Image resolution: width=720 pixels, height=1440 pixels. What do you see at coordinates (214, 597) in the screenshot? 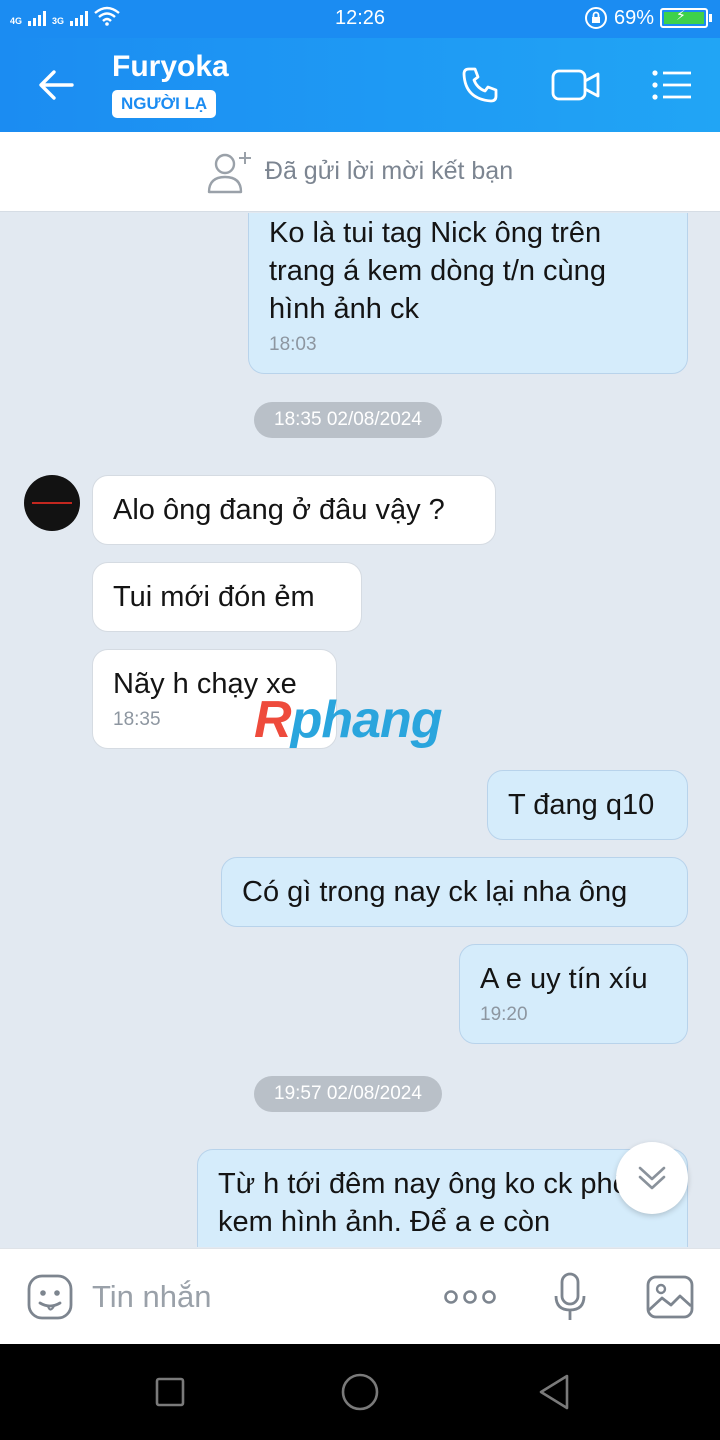
I see `message-text: Tui mới đón ẻm` at bounding box center [214, 597].